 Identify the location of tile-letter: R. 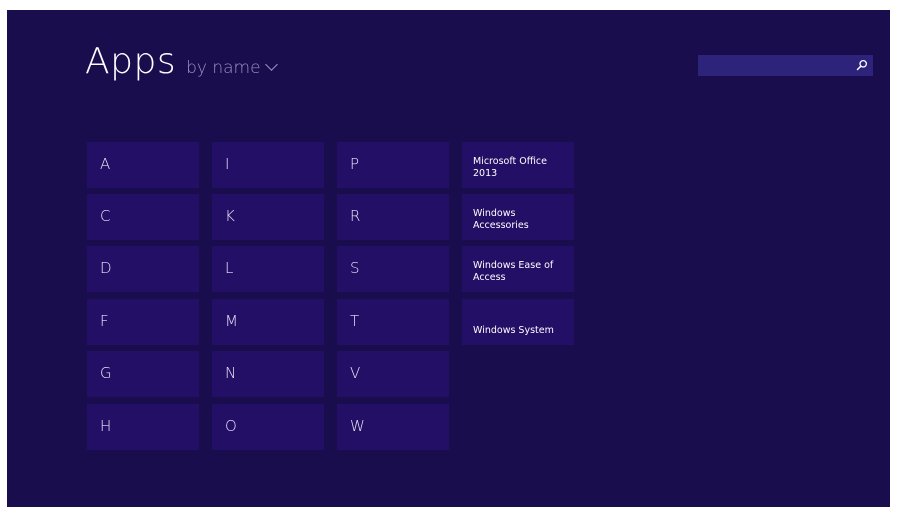
(355, 216).